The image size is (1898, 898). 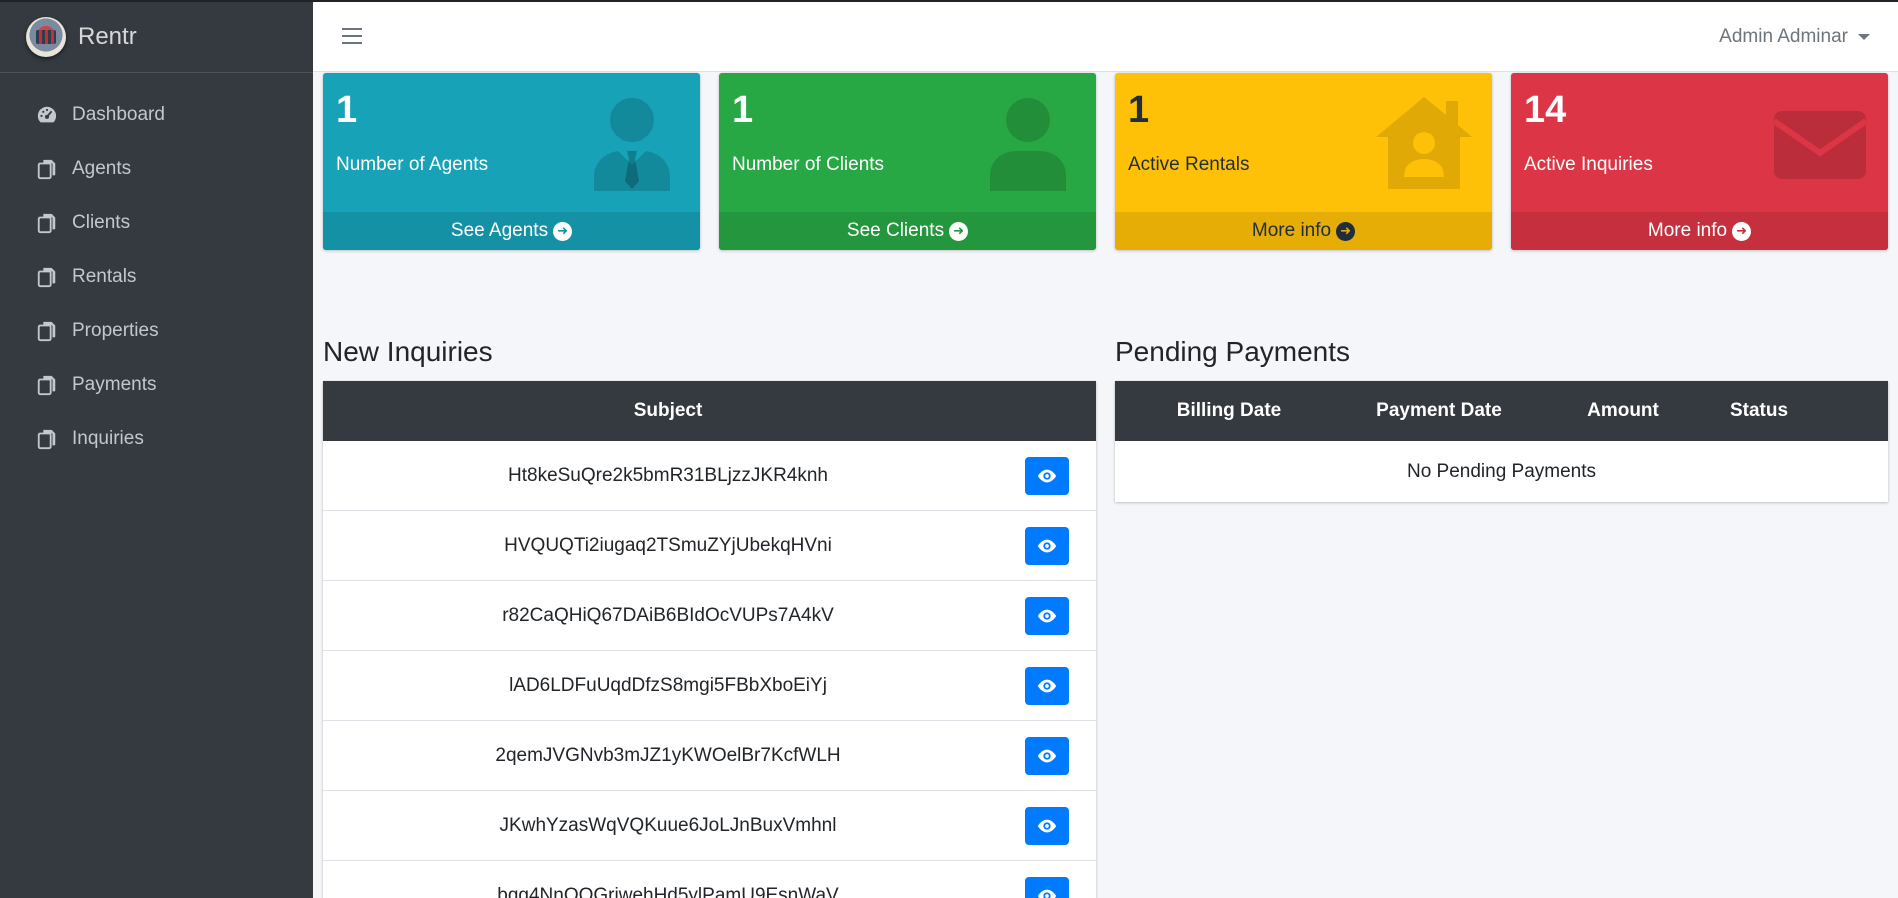 I want to click on empty-state: No Pending Payments, so click(x=1501, y=471).